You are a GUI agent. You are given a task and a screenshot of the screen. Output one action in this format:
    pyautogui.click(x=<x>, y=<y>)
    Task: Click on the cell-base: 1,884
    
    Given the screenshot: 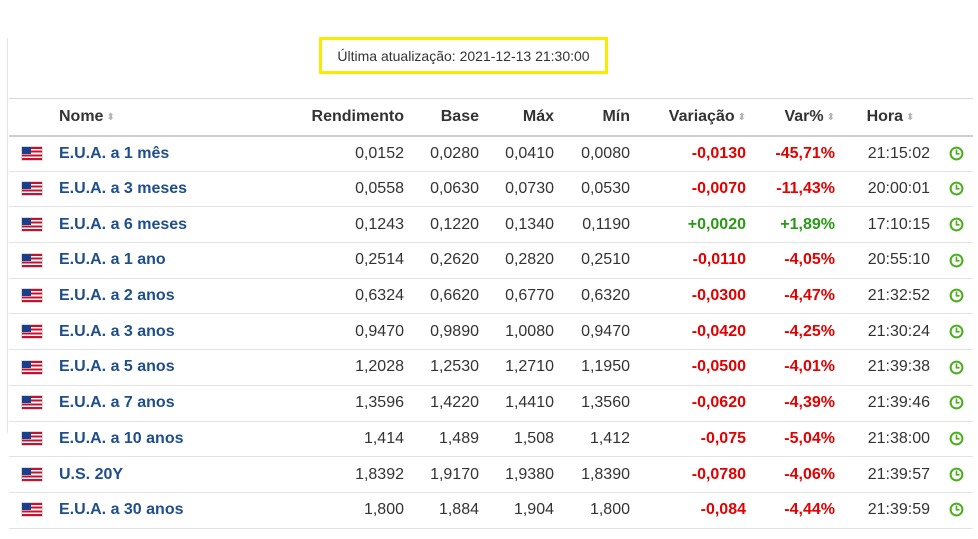 What is the action you would take?
    pyautogui.click(x=458, y=510)
    